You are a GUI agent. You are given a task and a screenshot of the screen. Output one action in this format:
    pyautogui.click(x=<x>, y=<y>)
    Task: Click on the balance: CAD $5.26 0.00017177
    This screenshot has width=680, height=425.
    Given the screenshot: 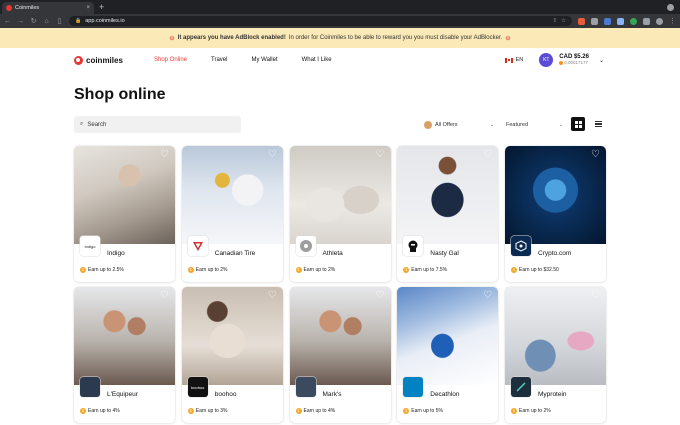 What is the action you would take?
    pyautogui.click(x=574, y=60)
    